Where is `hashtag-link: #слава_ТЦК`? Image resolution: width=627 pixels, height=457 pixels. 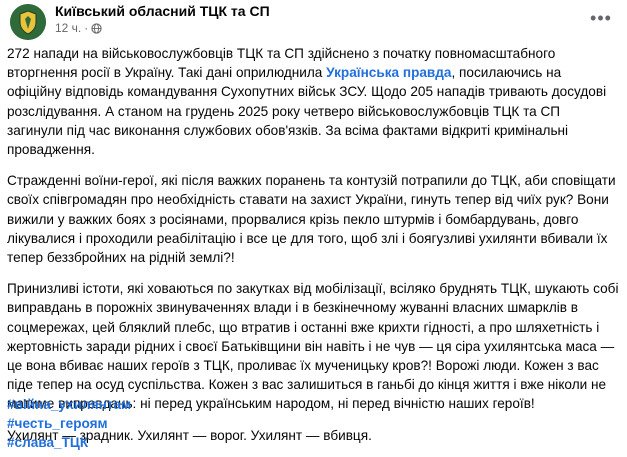 hashtag-link: #слава_ТЦК is located at coordinates (69, 442).